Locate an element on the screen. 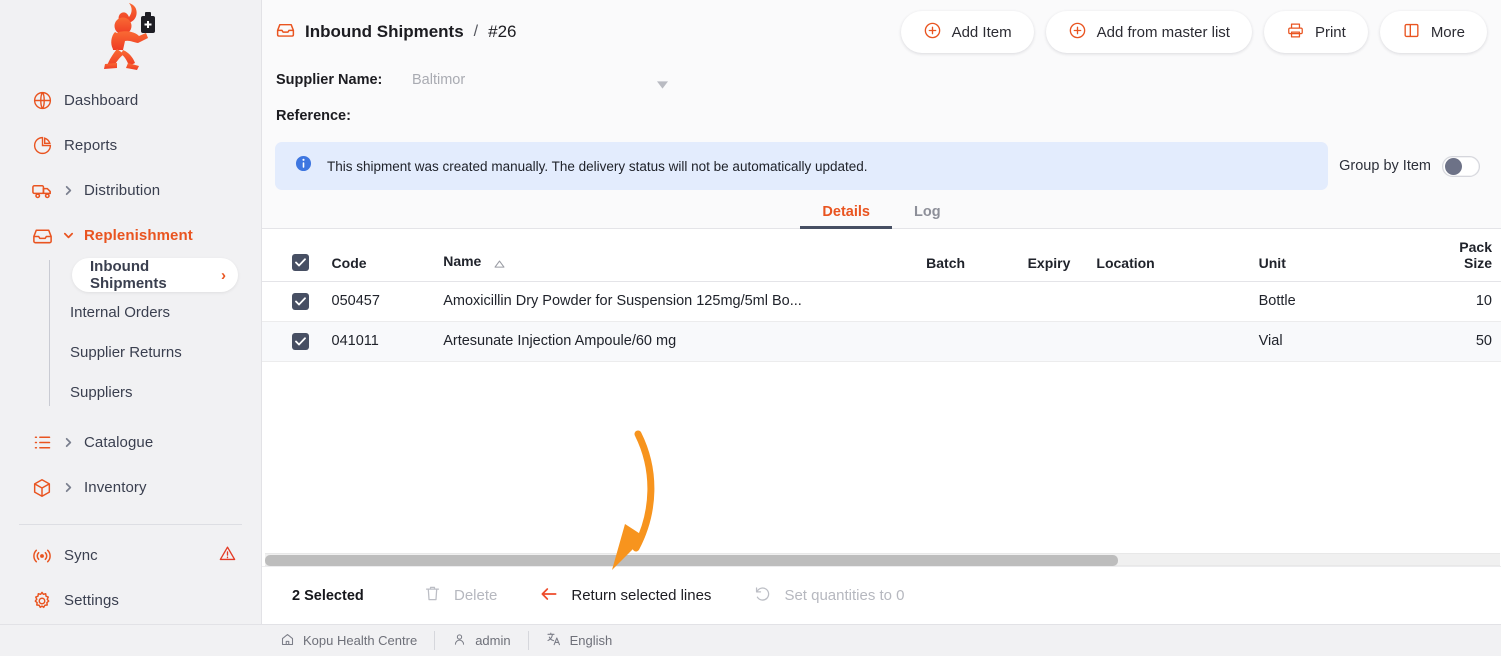  box-icon is located at coordinates (42, 488).